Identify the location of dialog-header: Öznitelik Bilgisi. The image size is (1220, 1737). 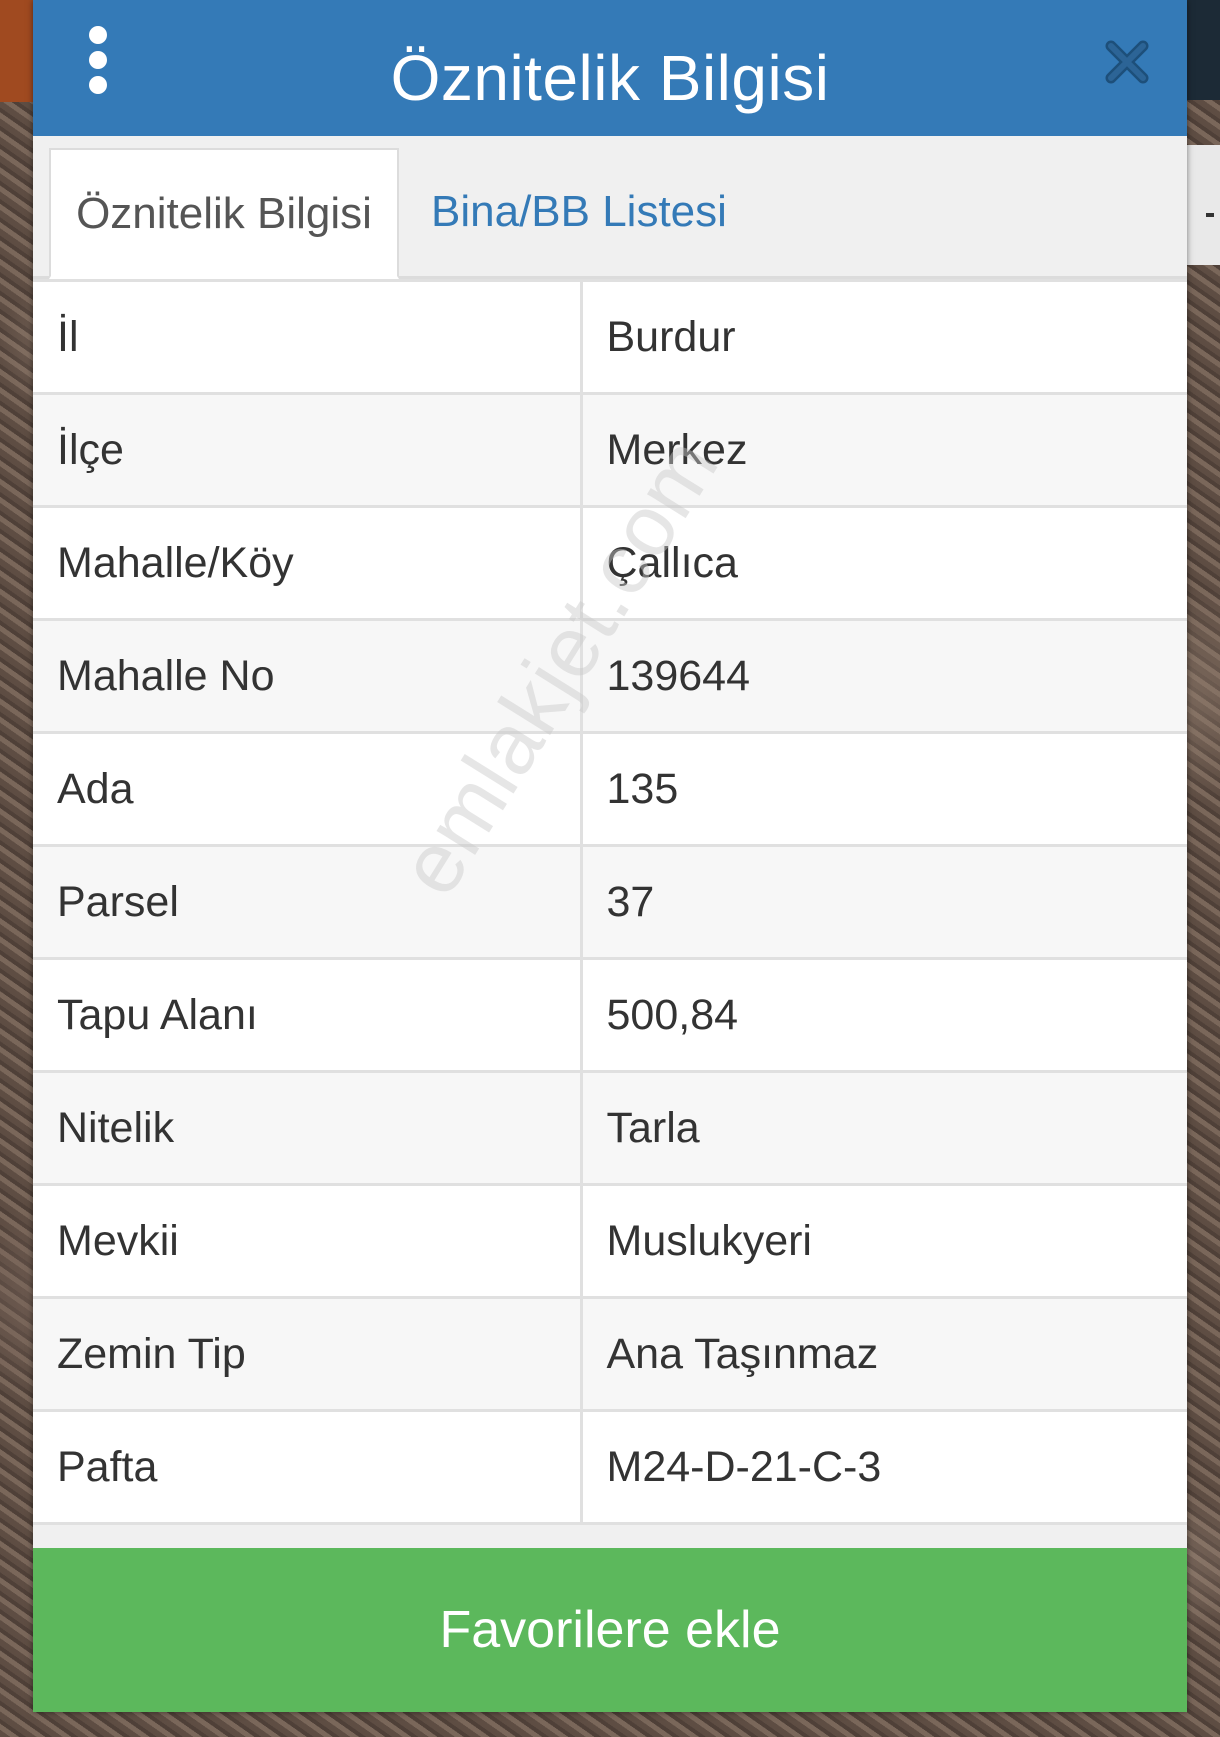
(610, 68).